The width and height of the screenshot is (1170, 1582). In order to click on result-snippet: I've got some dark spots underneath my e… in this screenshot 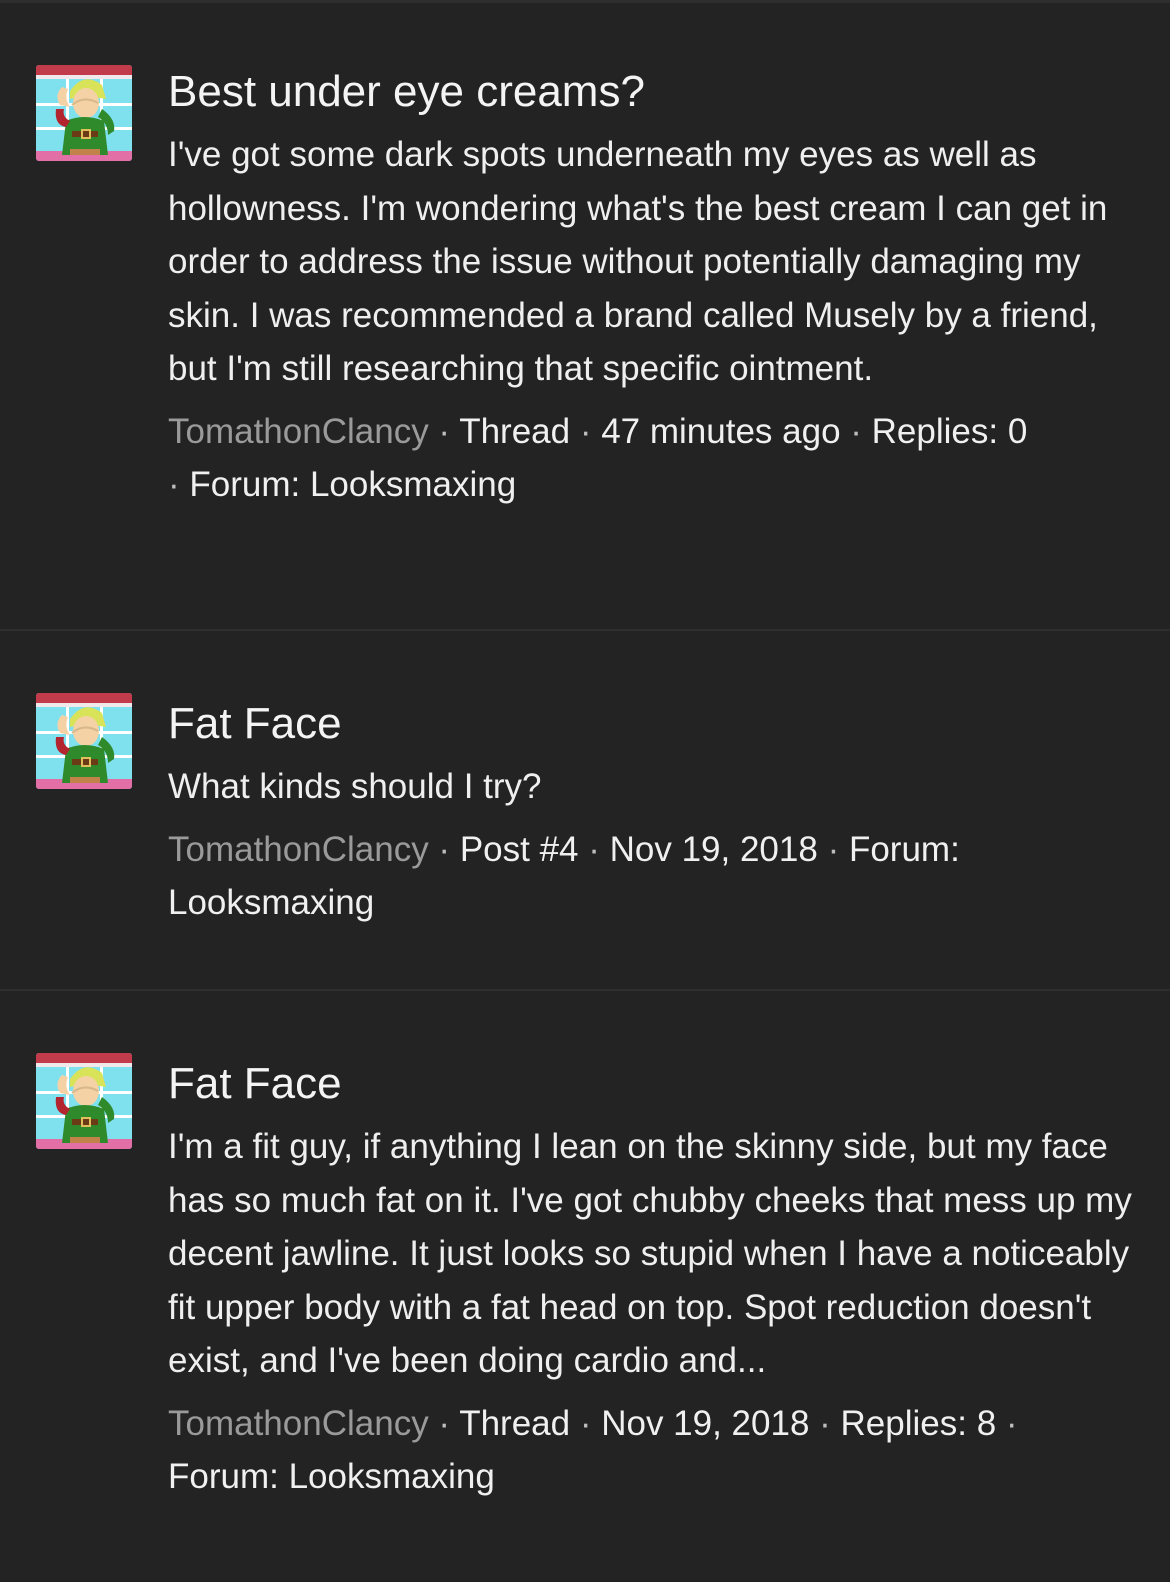, I will do `click(638, 261)`.